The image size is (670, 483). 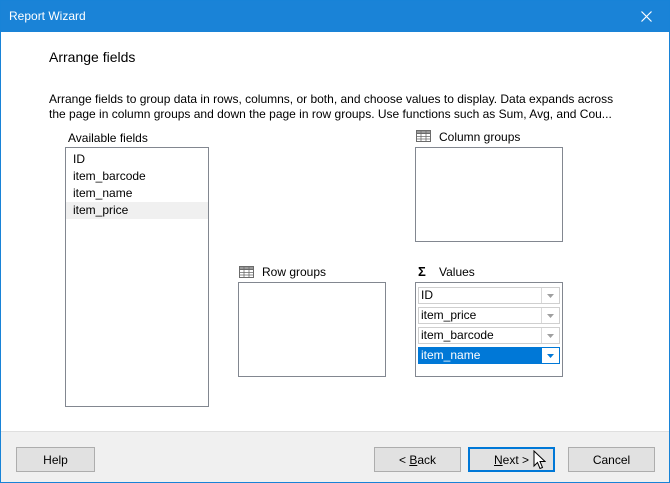 What do you see at coordinates (137, 176) in the screenshot?
I see `field-item-barcode: item_barcode` at bounding box center [137, 176].